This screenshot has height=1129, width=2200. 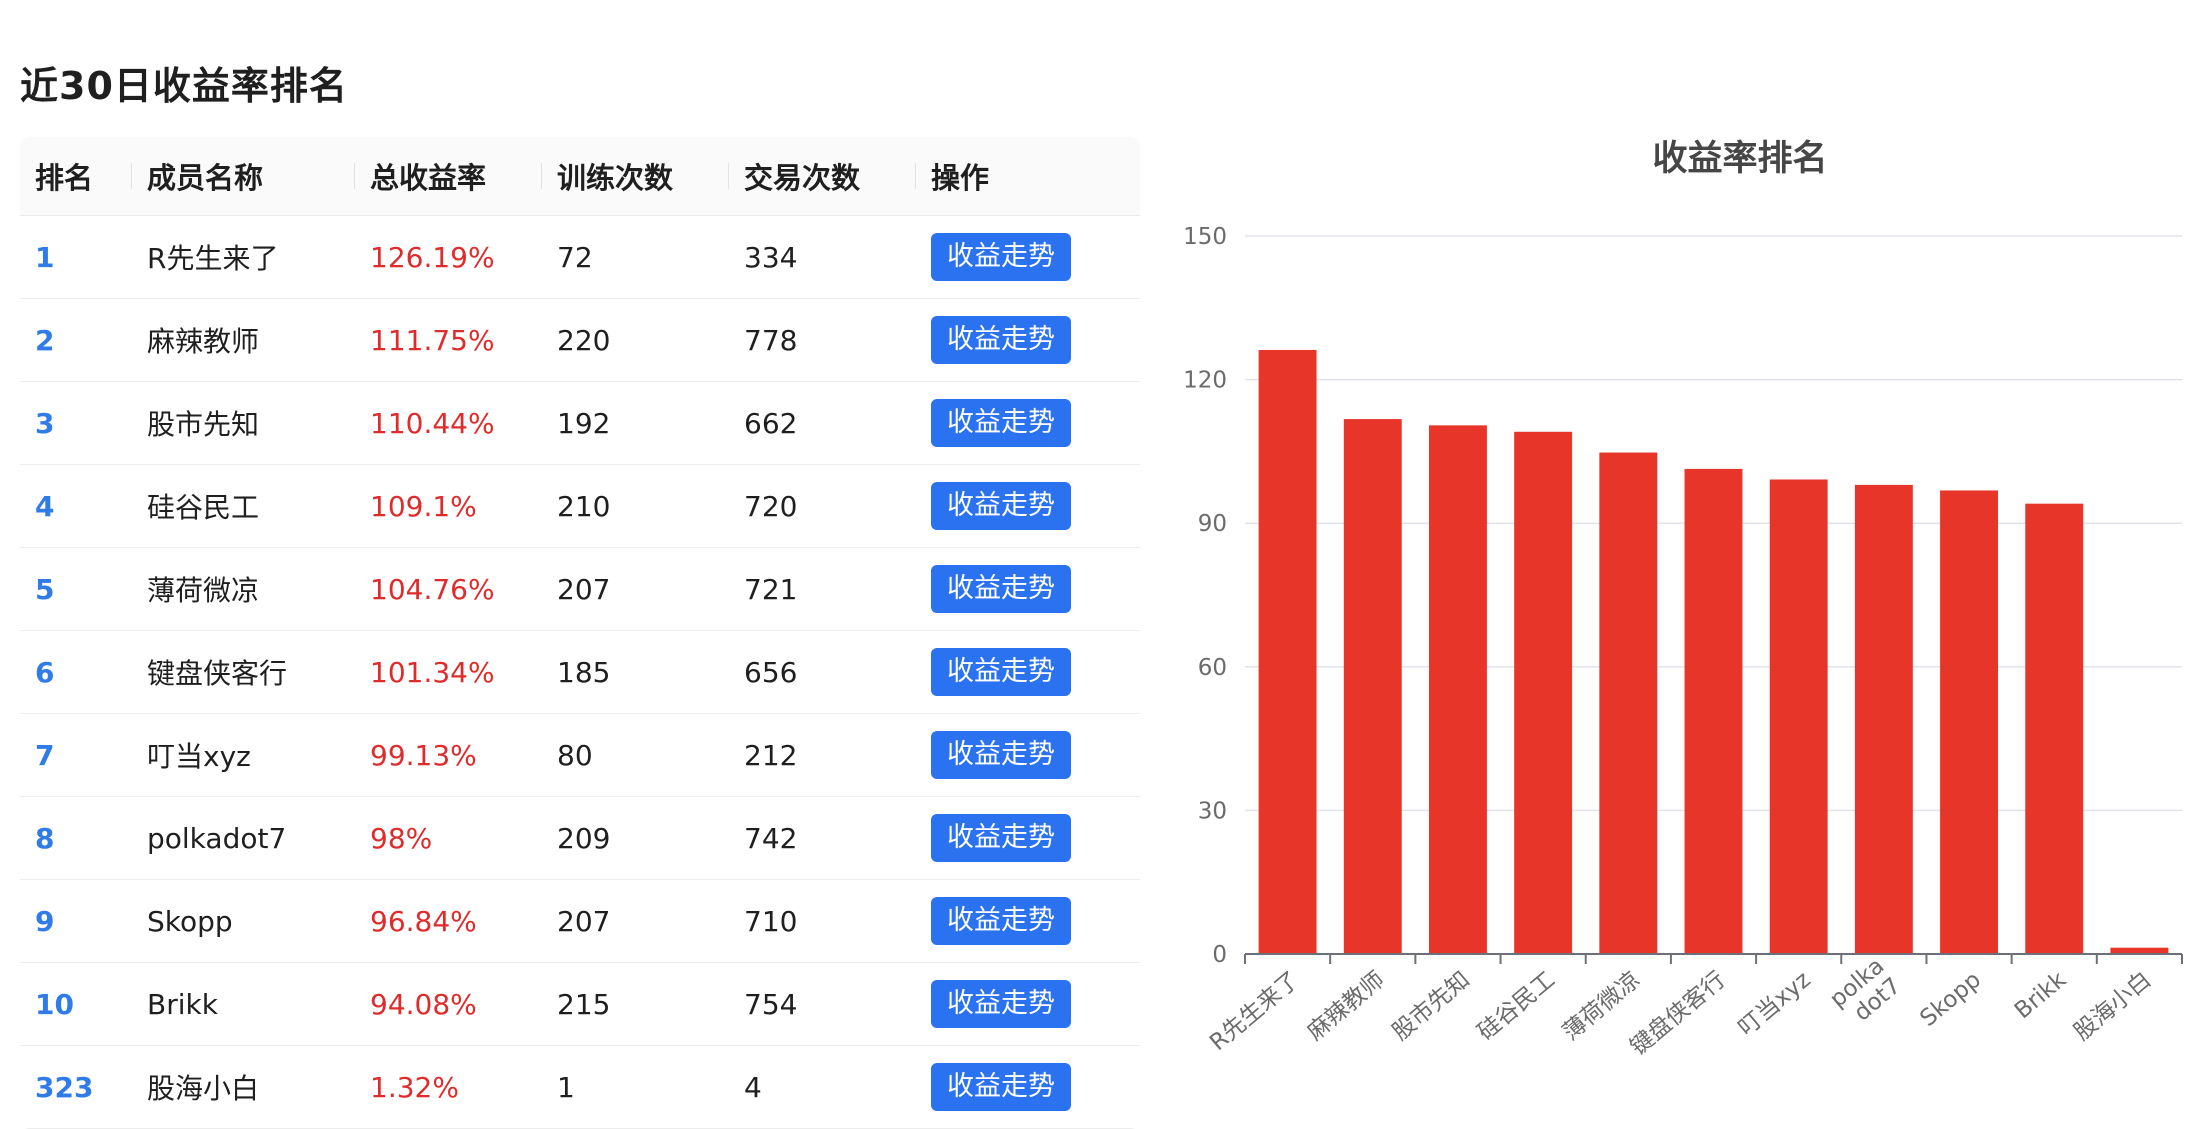 What do you see at coordinates (448, 257) in the screenshot?
I see `total-return-cell: 126.19%` at bounding box center [448, 257].